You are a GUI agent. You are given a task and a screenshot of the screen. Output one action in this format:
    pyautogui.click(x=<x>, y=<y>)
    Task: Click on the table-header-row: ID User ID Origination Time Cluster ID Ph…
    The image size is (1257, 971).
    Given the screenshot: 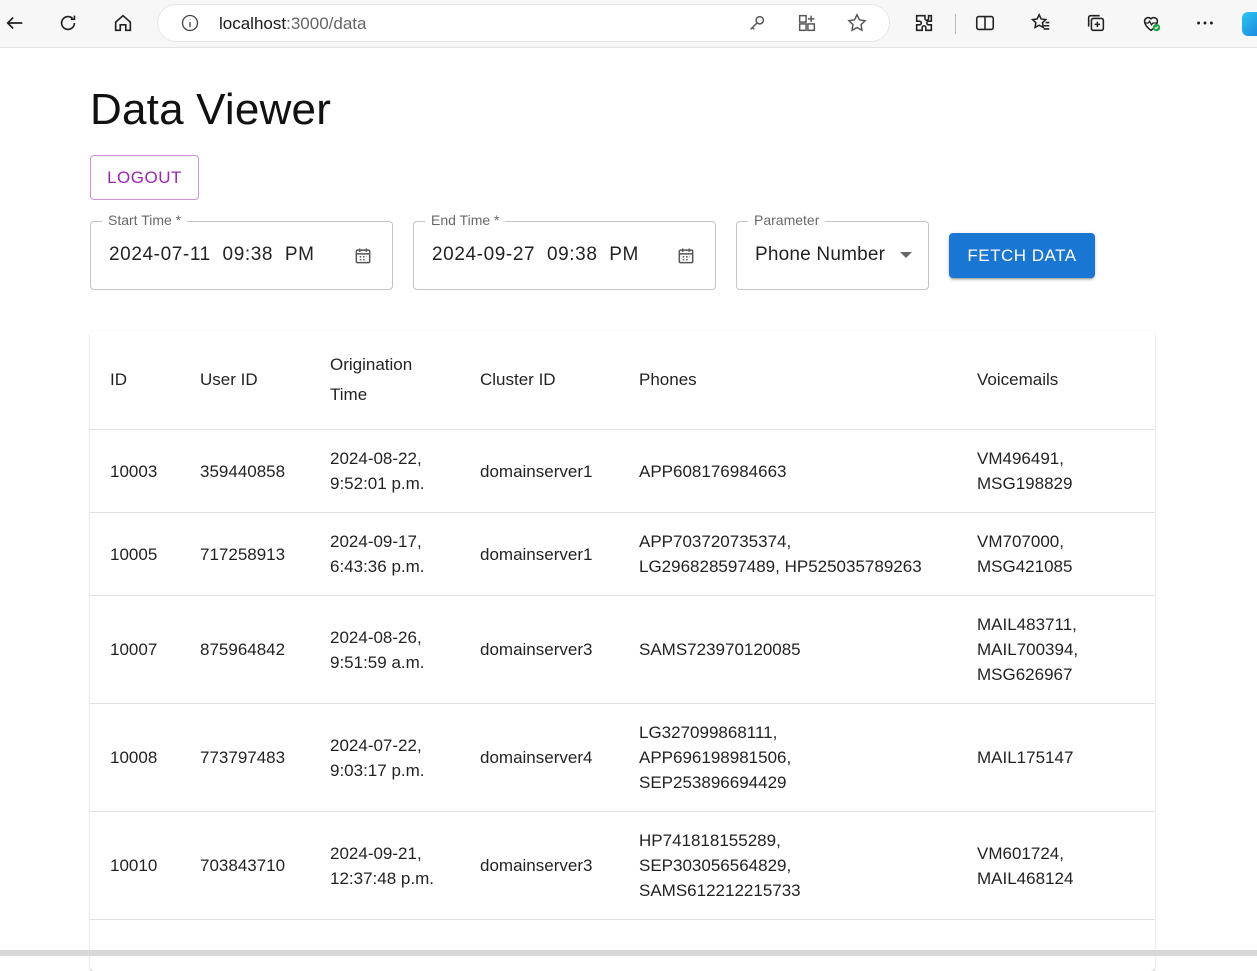 What is the action you would take?
    pyautogui.click(x=622, y=380)
    